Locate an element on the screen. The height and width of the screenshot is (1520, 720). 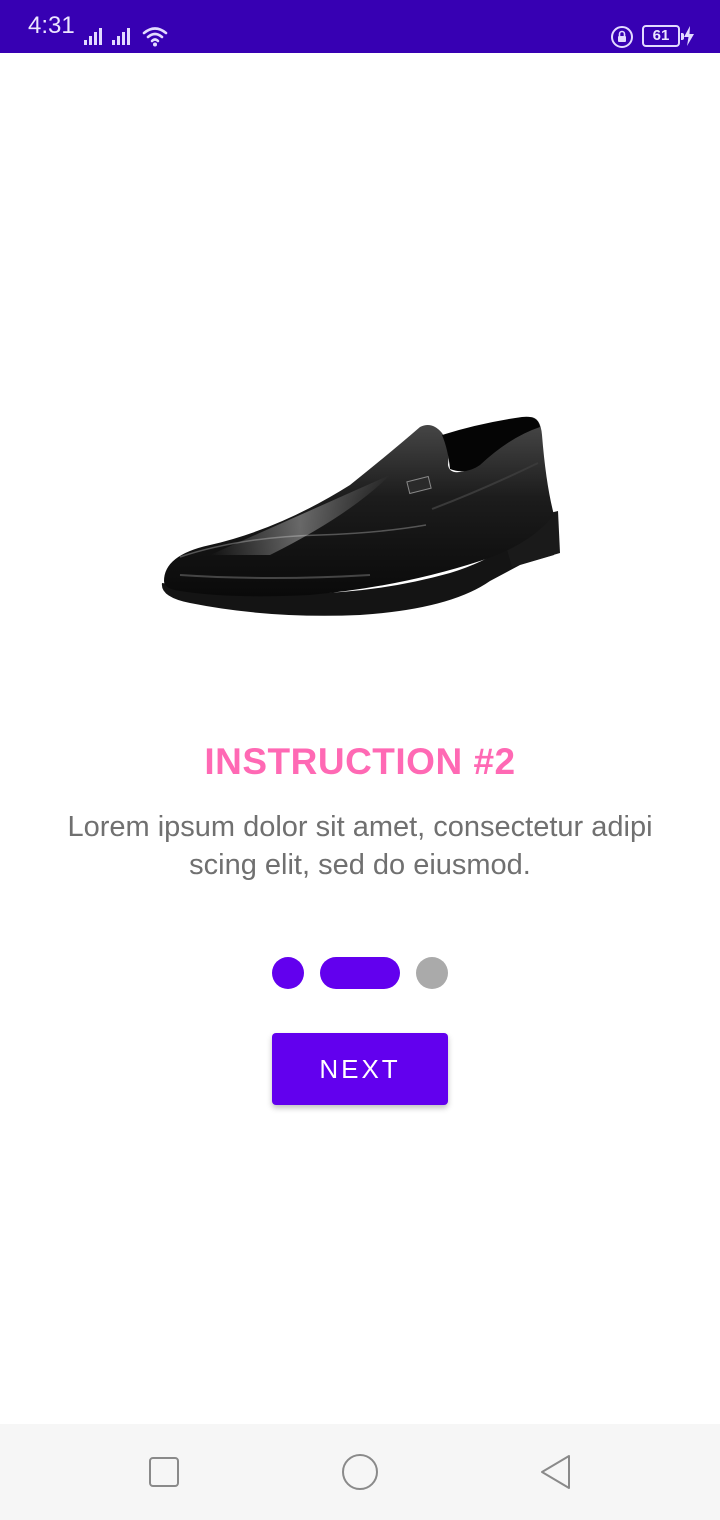
page-indicator-dot-2-active is located at coordinates (360, 973).